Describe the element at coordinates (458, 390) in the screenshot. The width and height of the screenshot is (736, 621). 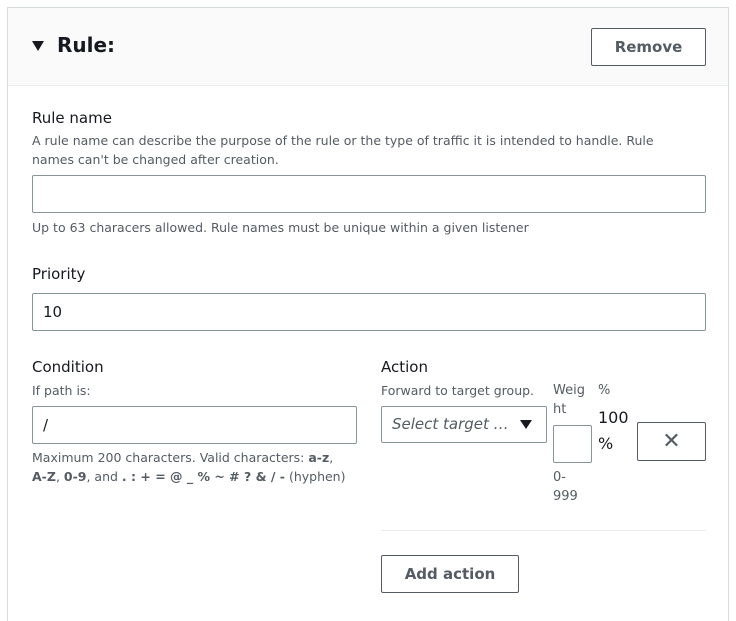
I see `action-description: Forward to target group.` at that location.